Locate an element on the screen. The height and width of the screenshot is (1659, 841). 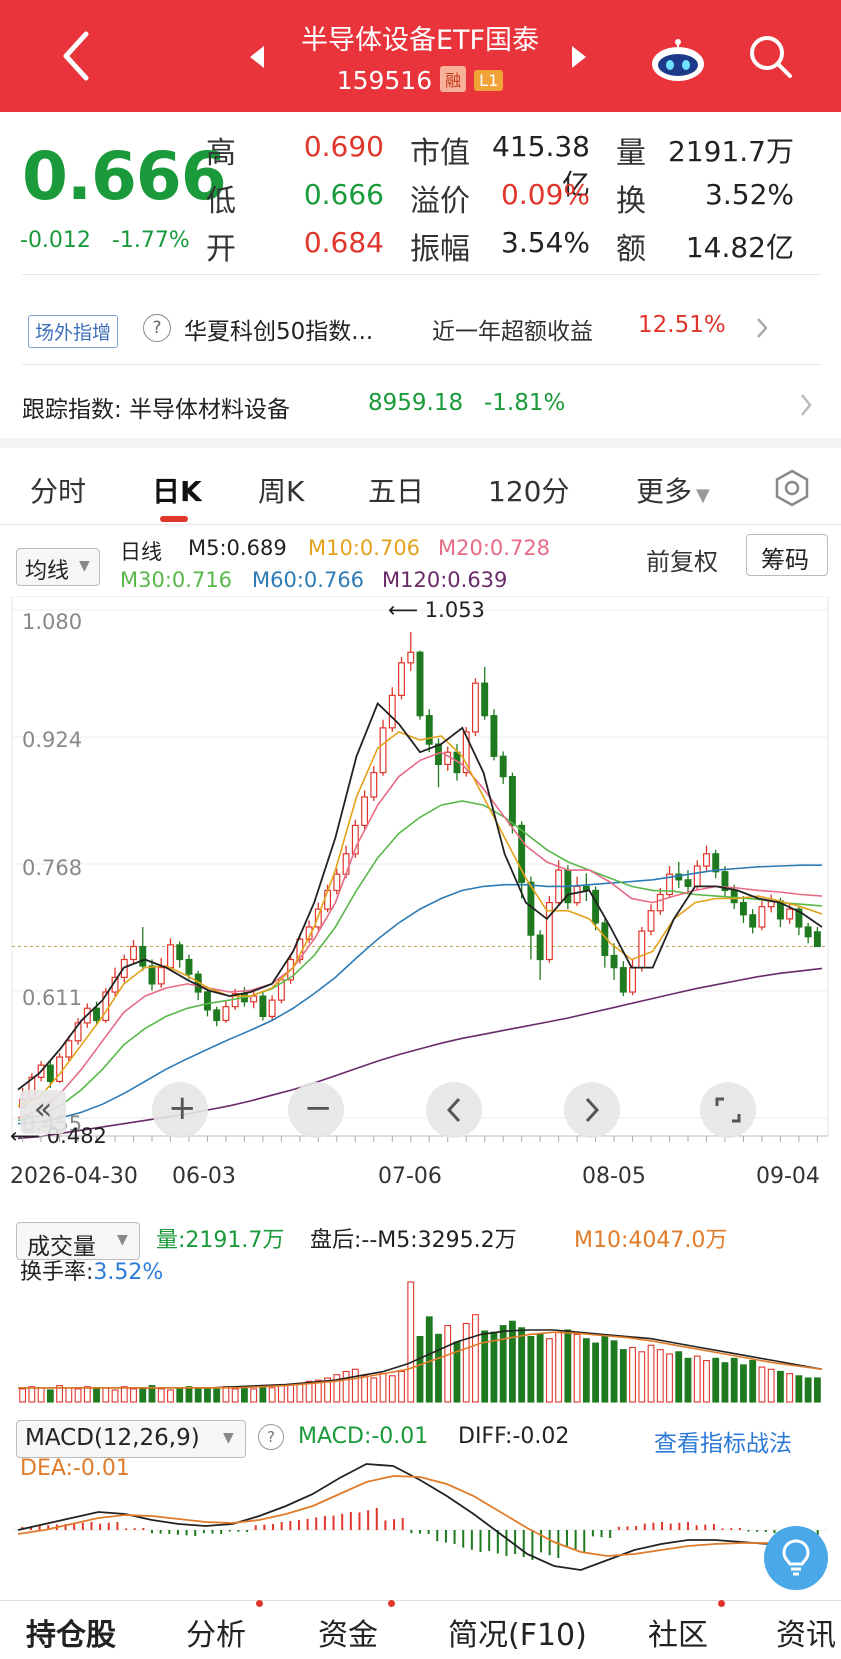
ma-selector: 均线 ▼ is located at coordinates (58, 567).